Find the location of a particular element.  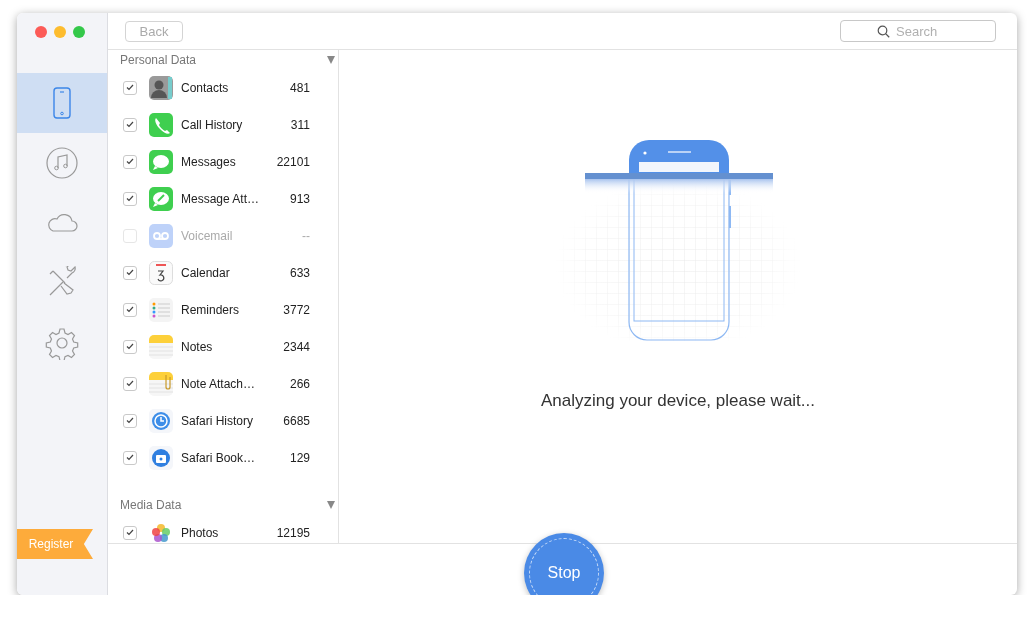

item-count: 12195 is located at coordinates (293, 532).